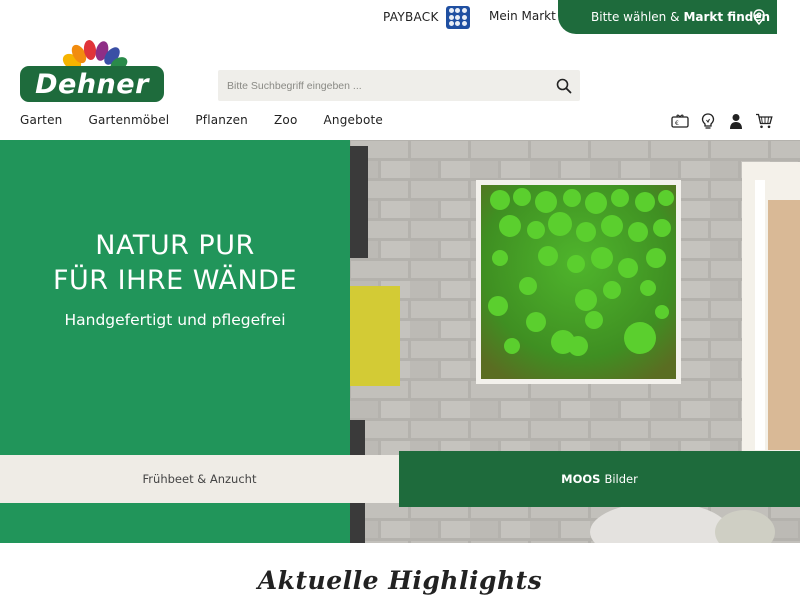 Image resolution: width=800 pixels, height=614 pixels. What do you see at coordinates (286, 121) in the screenshot?
I see `nav-item-zoo: Zoo` at bounding box center [286, 121].